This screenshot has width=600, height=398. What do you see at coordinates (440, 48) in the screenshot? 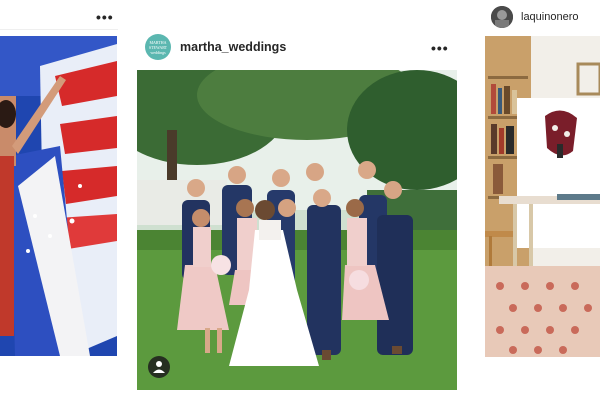
I see `center-post-more-options-button: •••` at bounding box center [440, 48].